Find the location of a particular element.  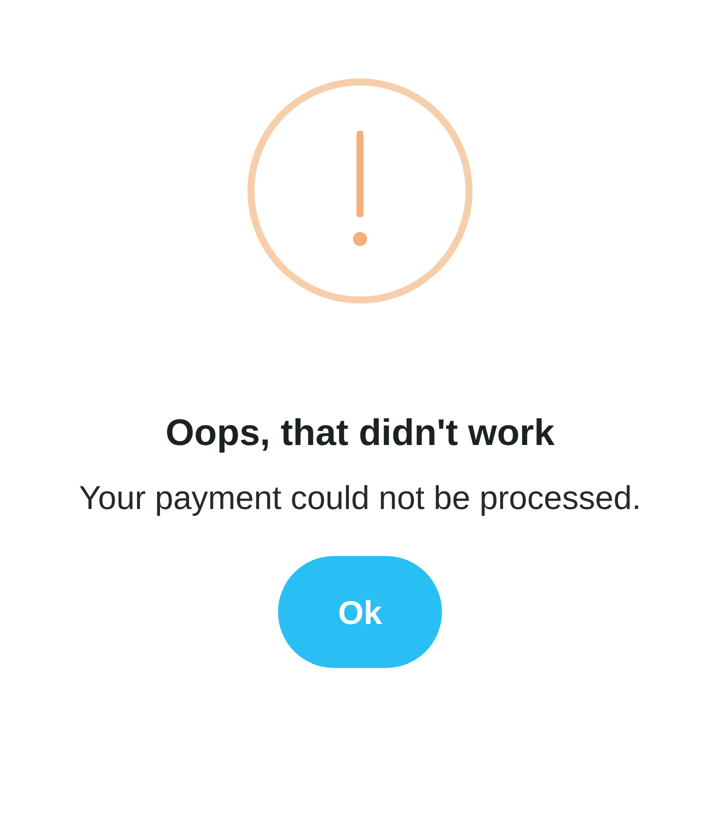

warning-icon is located at coordinates (360, 191).